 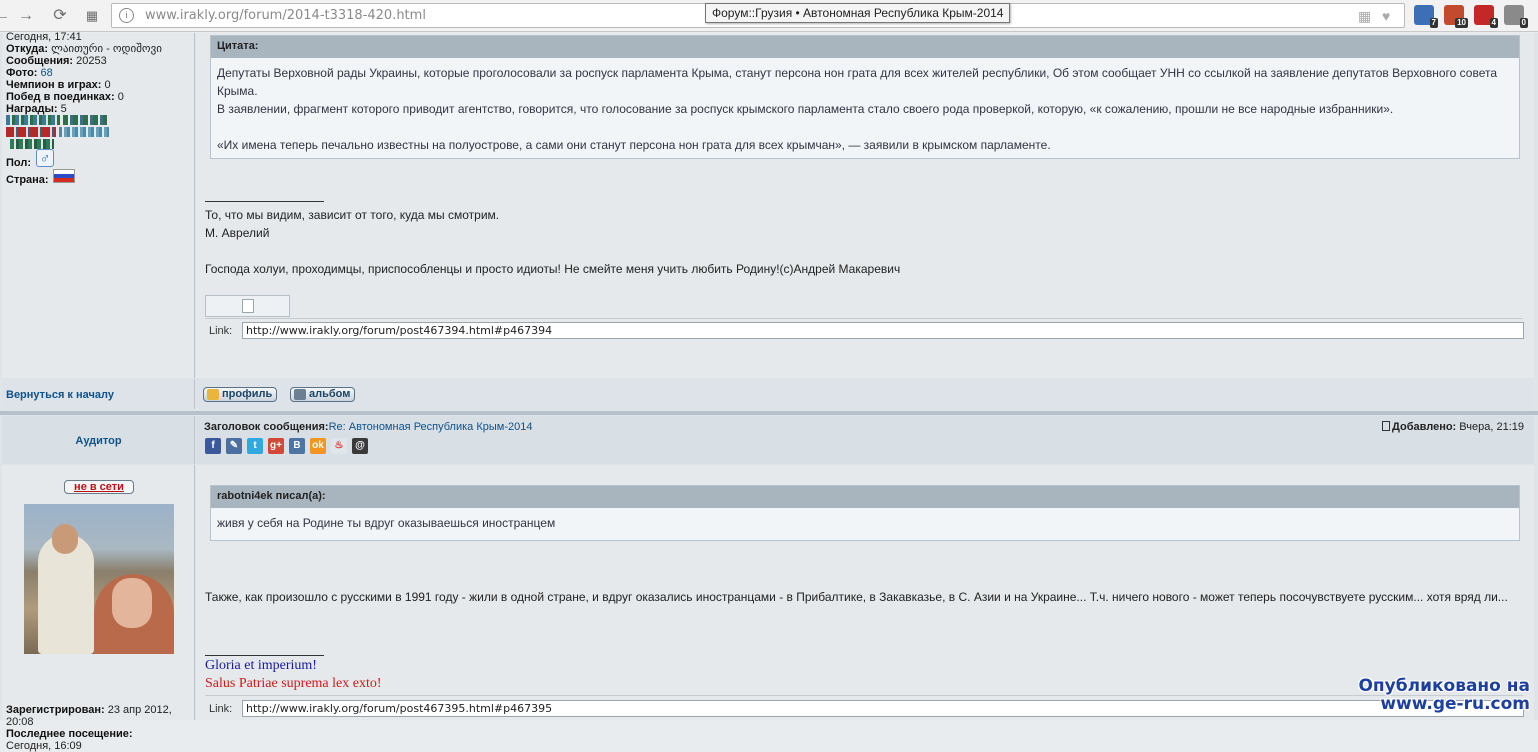 I want to click on post2-author-header: Аудитор, so click(x=98, y=440).